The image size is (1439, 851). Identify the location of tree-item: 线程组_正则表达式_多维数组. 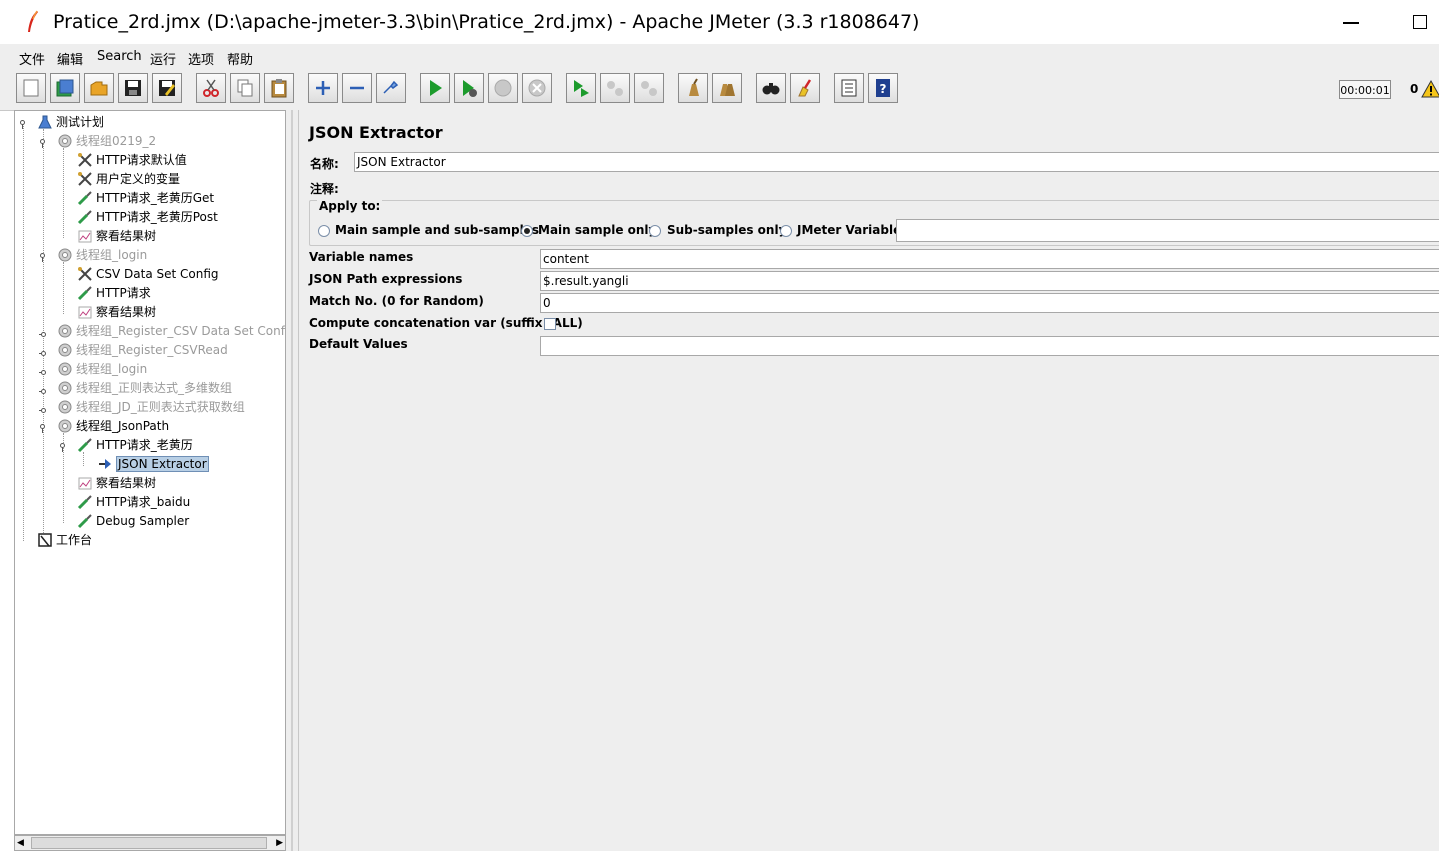
(144, 388).